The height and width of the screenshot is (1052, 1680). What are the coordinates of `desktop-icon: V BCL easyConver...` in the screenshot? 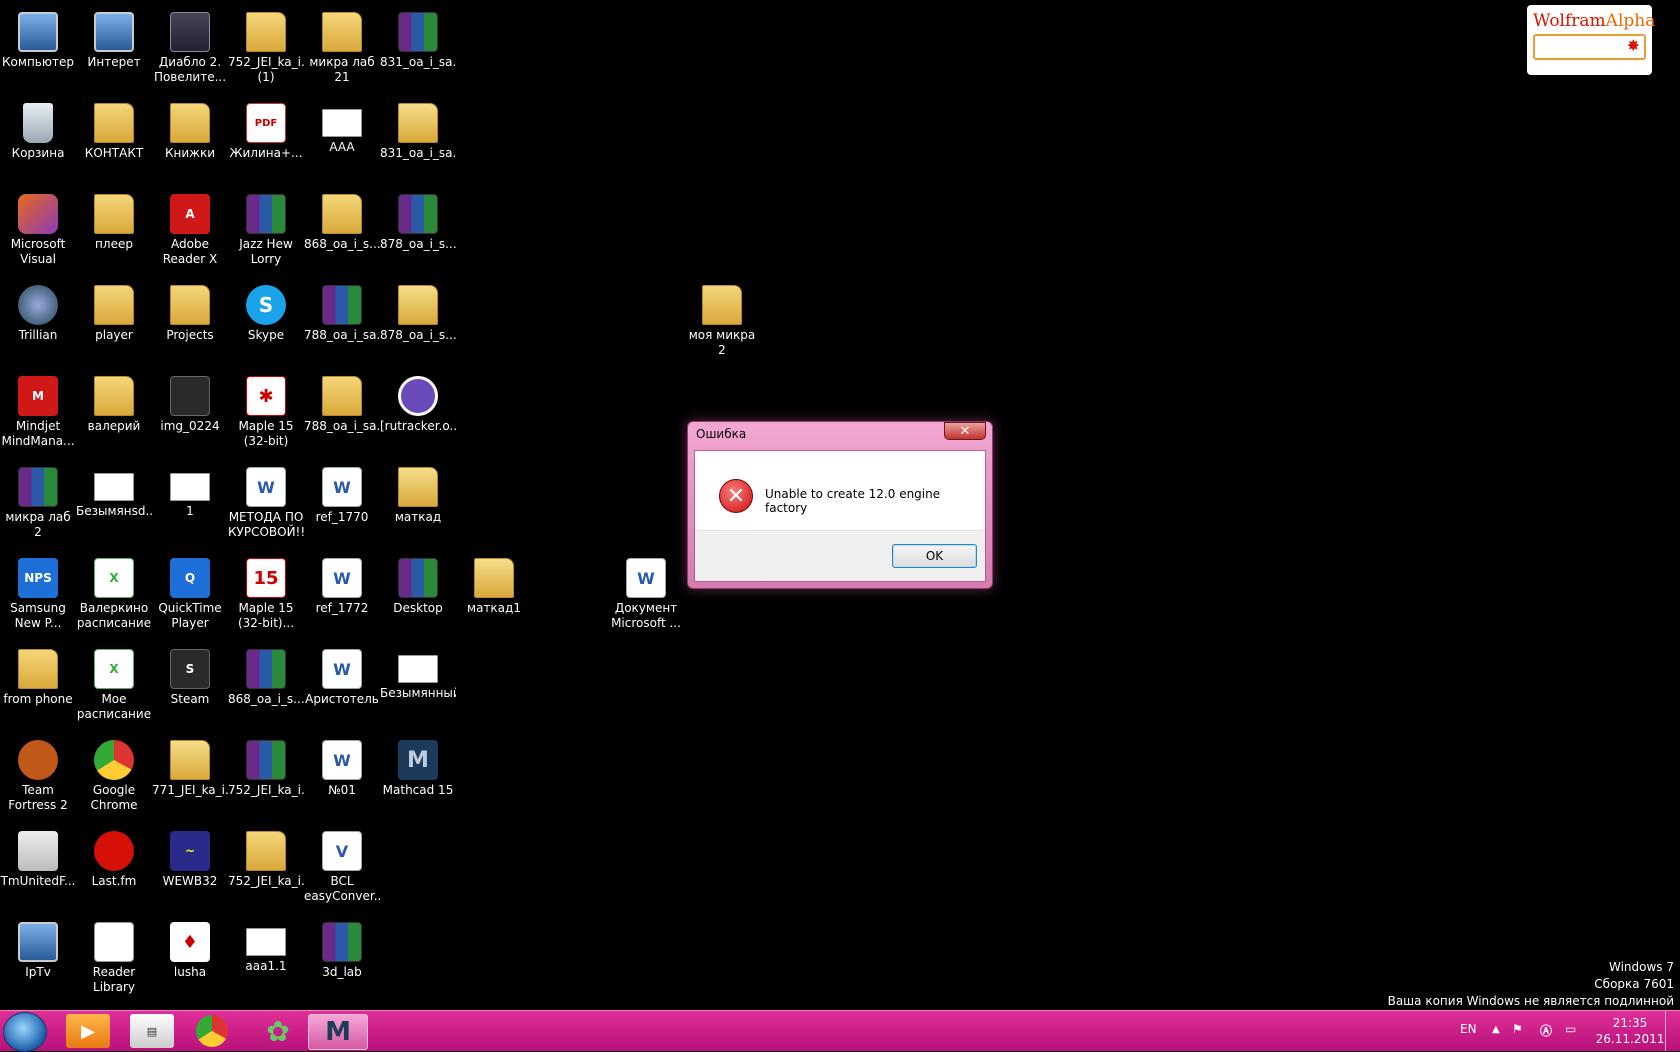 It's located at (342, 869).